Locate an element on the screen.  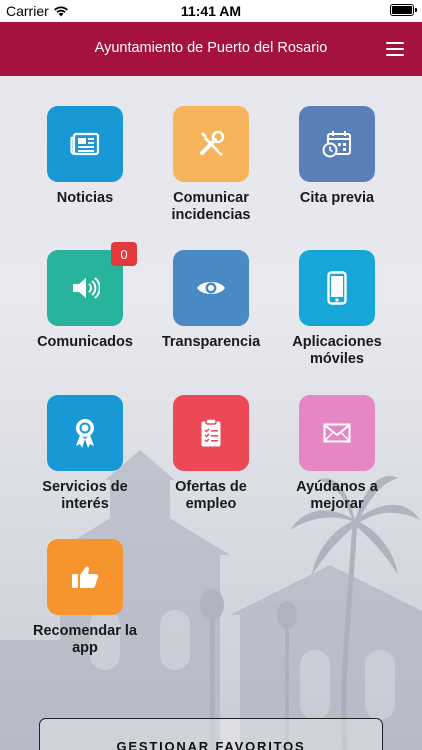
status-right is located at coordinates (403, 10).